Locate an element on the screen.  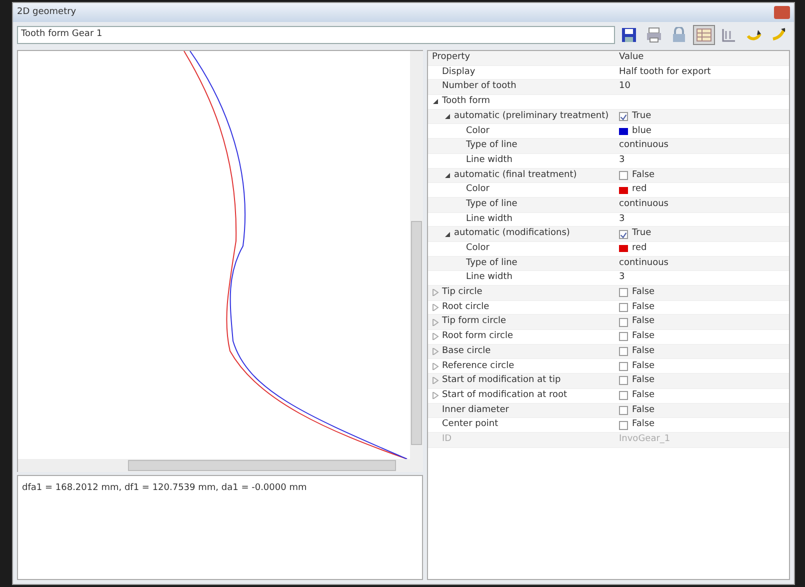
property-value: 10 is located at coordinates (624, 87).